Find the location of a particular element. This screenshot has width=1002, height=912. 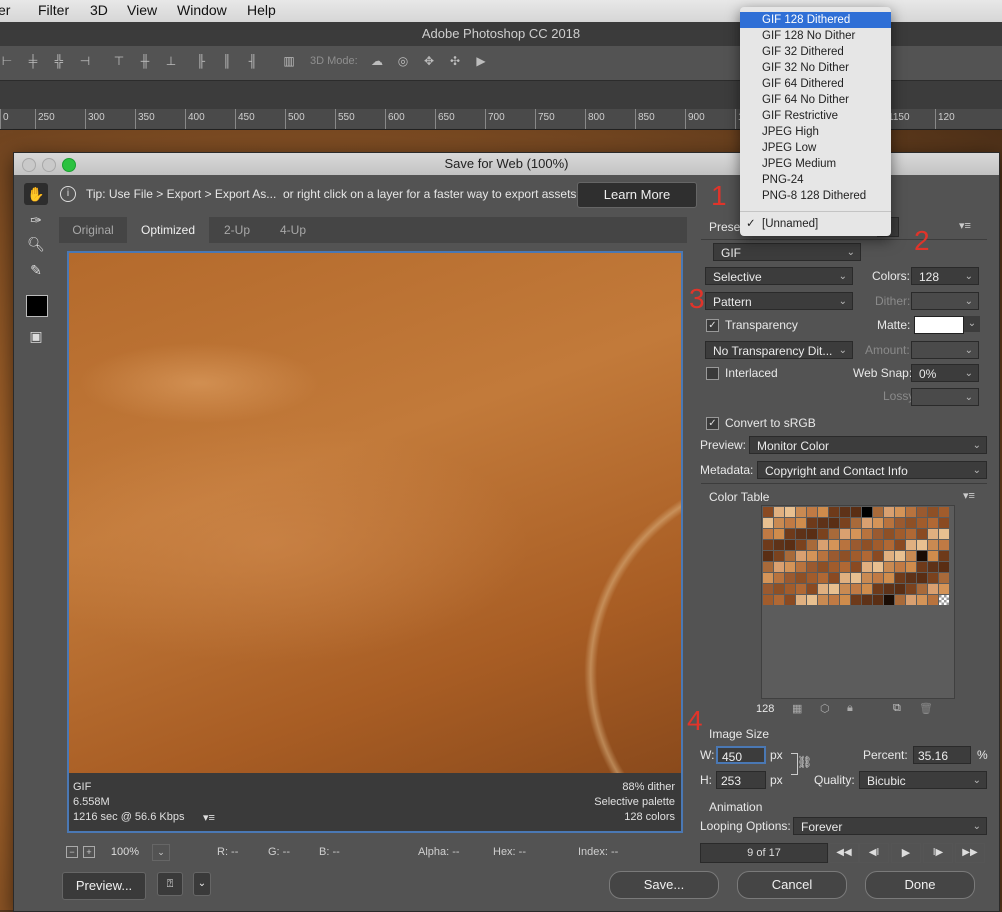

percent-input: 35.16 is located at coordinates (942, 755).